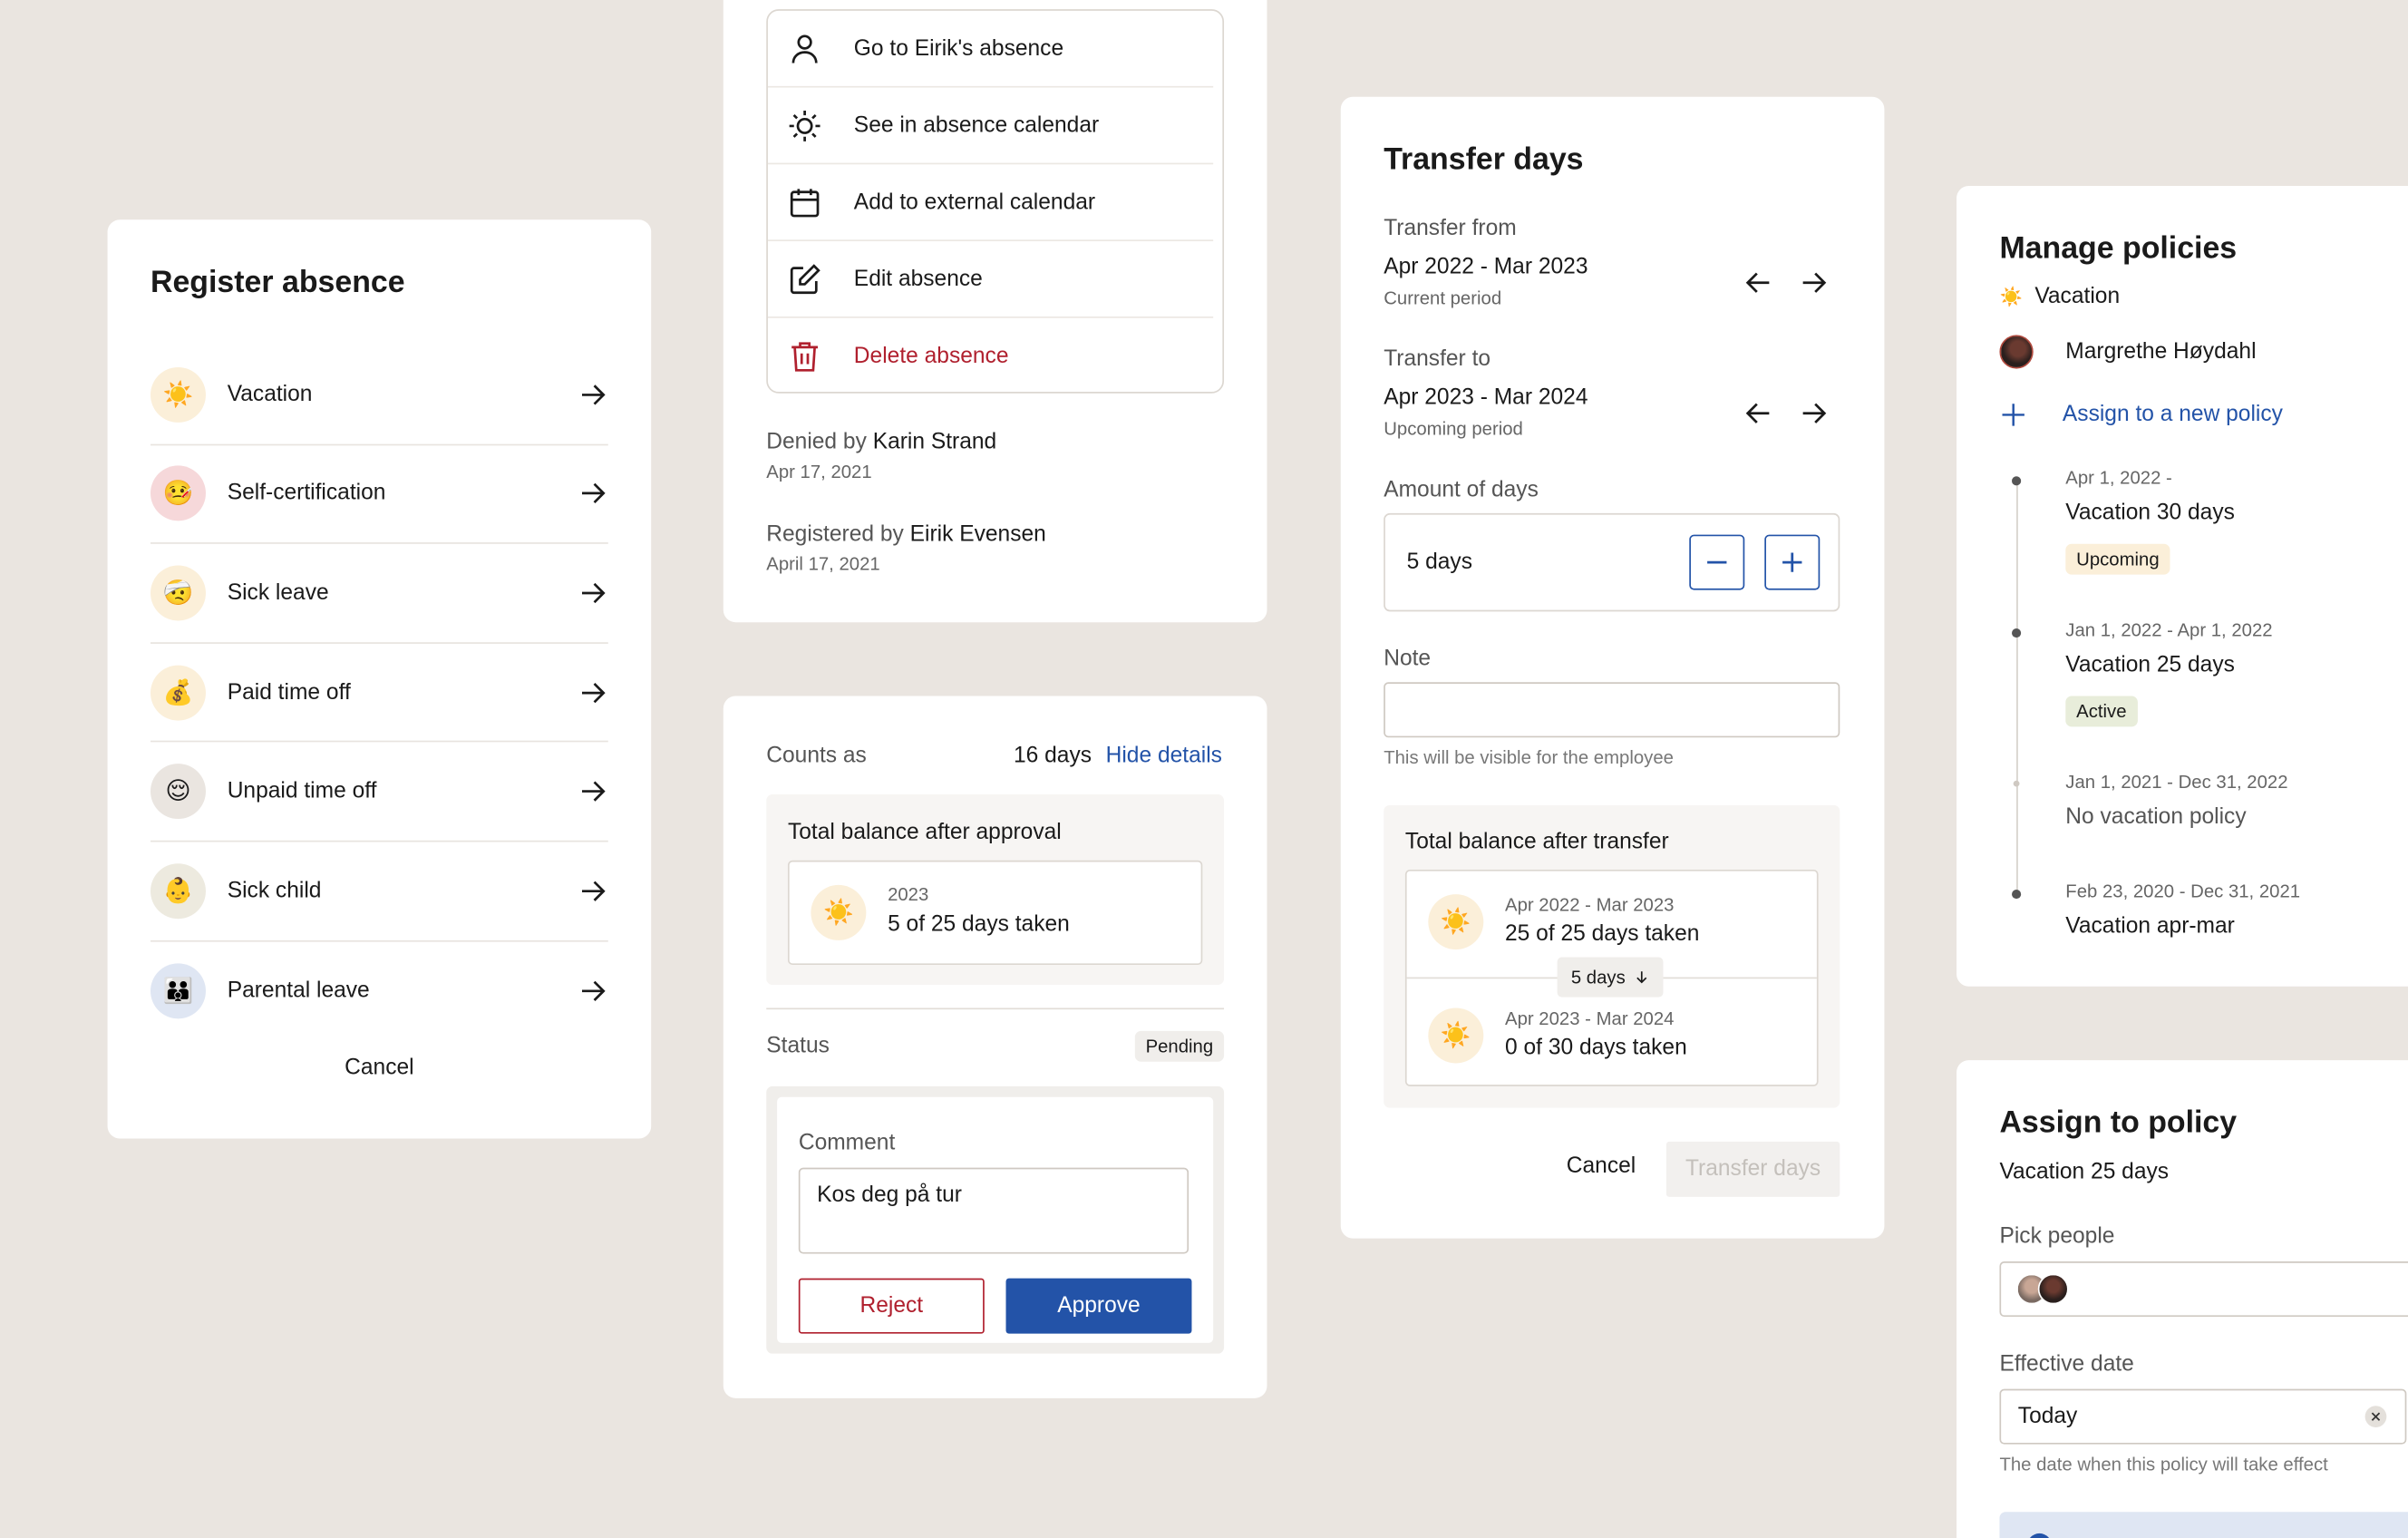 This screenshot has width=2408, height=1538. Describe the element at coordinates (1612, 710) in the screenshot. I see `note-input` at that location.